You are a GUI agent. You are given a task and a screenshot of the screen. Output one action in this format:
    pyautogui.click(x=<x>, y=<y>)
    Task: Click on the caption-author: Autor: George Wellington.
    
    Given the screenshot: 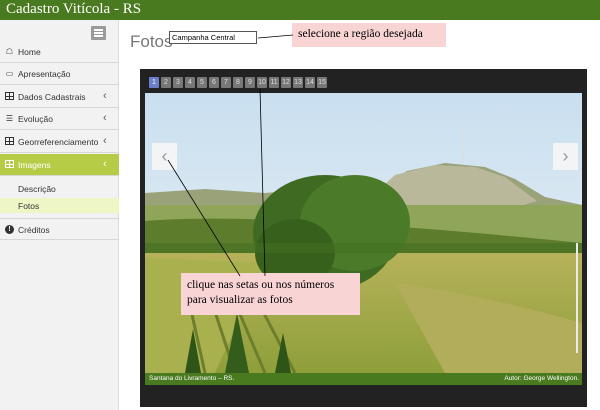 What is the action you would take?
    pyautogui.click(x=541, y=378)
    